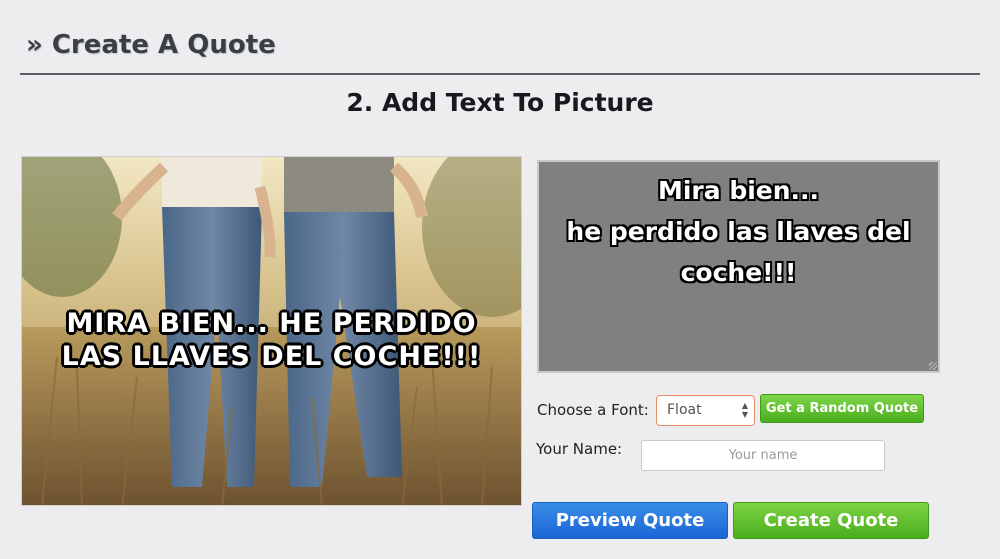 Image resolution: width=1000 pixels, height=559 pixels. Describe the element at coordinates (151, 45) in the screenshot. I see `page-title: » Create A Quote` at that location.